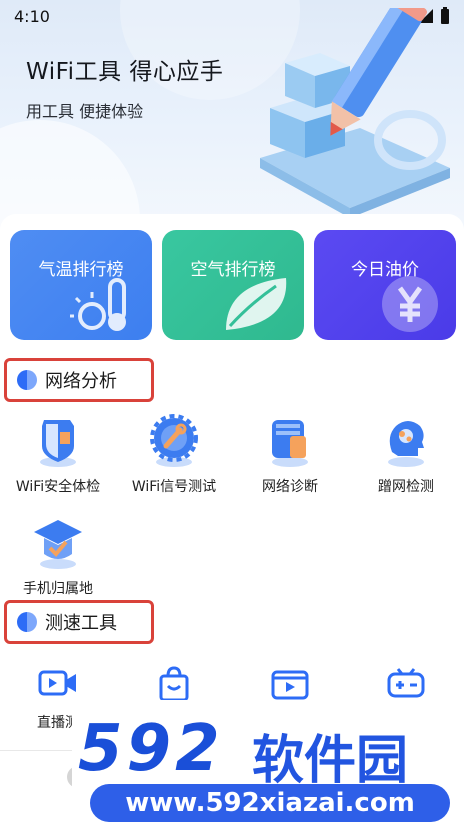  Describe the element at coordinates (57, 683) in the screenshot. I see `video-camera-icon` at that location.